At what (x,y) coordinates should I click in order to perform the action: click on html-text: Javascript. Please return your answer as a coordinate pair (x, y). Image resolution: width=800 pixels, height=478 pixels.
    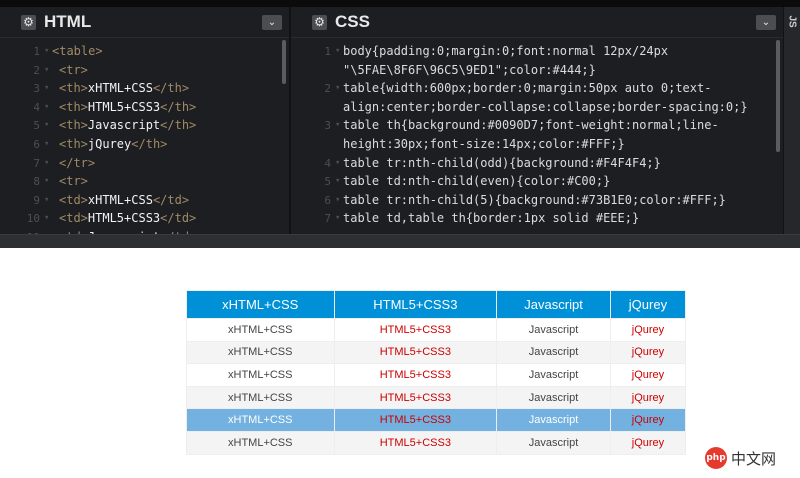
    Looking at the image, I should click on (124, 125).